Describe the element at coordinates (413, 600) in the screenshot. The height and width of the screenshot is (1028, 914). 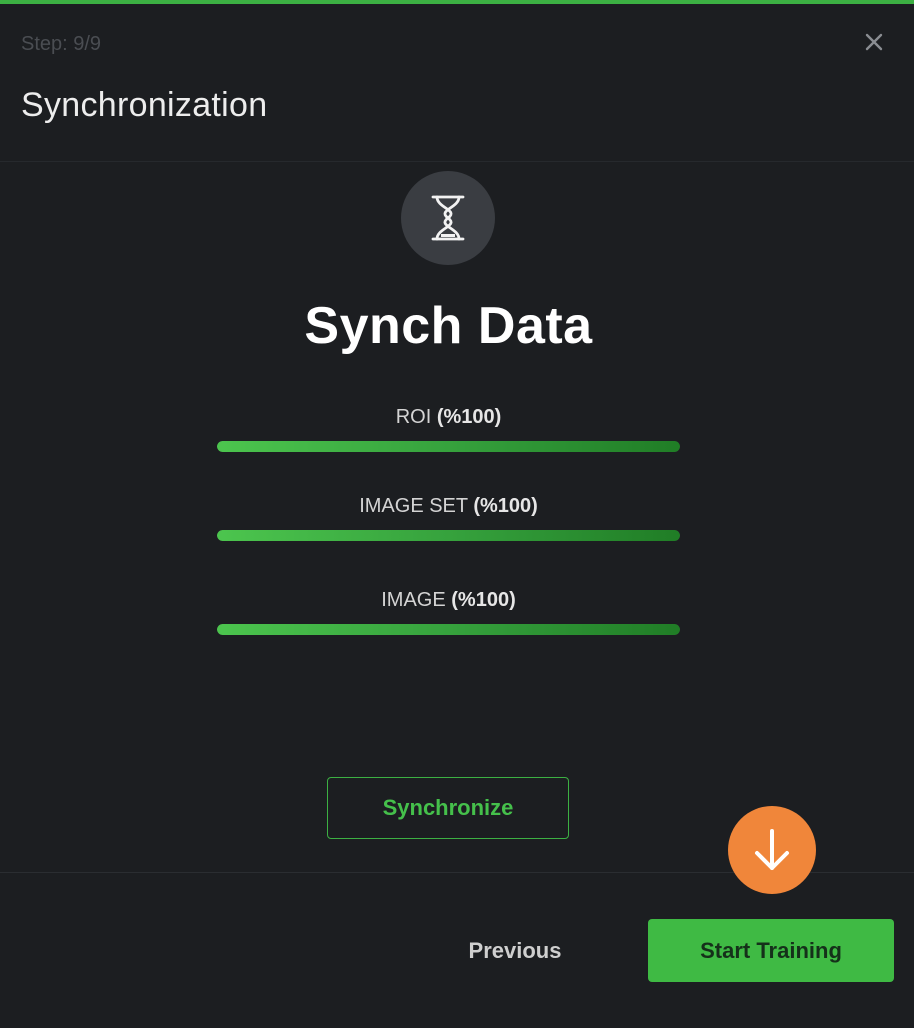
I see `progress-name: IMAGE` at that location.